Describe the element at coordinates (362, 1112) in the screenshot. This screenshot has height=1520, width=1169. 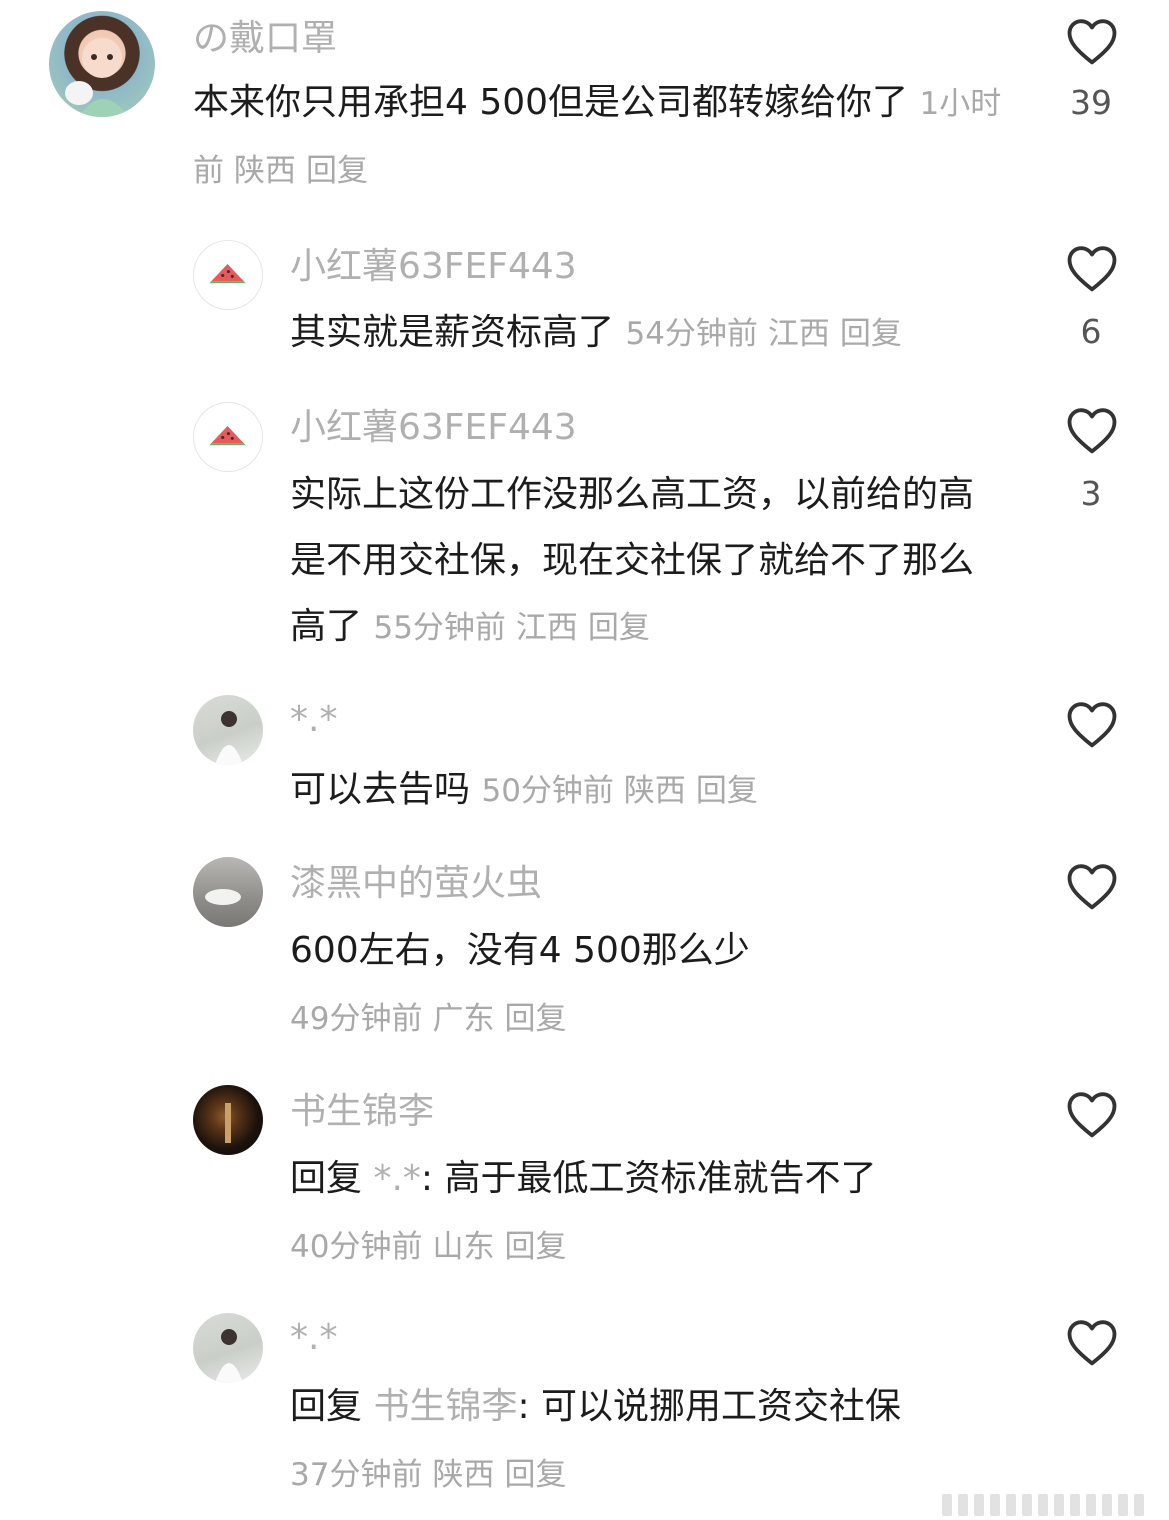
I see `username: 书生锦李` at that location.